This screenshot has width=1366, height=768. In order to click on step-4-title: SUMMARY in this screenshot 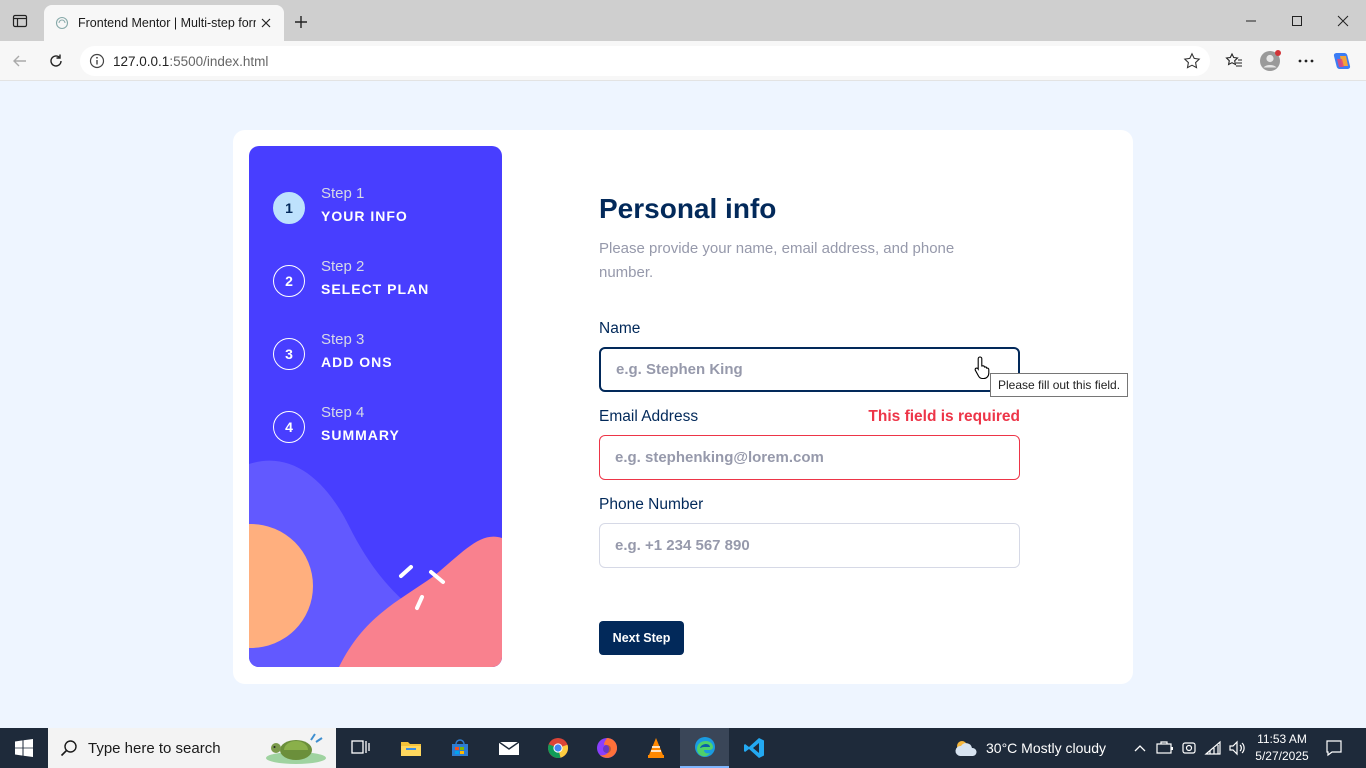, I will do `click(360, 435)`.